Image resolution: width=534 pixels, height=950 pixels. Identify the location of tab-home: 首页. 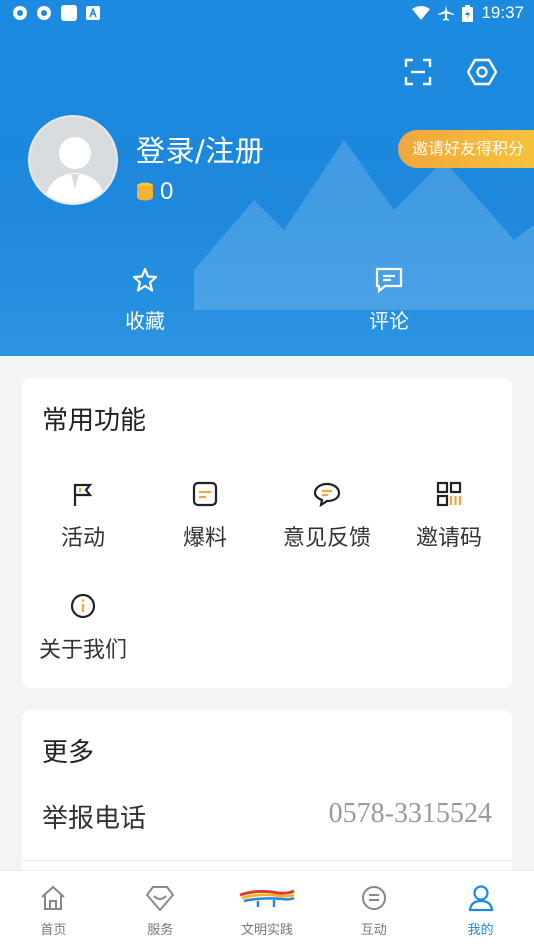
(53, 910).